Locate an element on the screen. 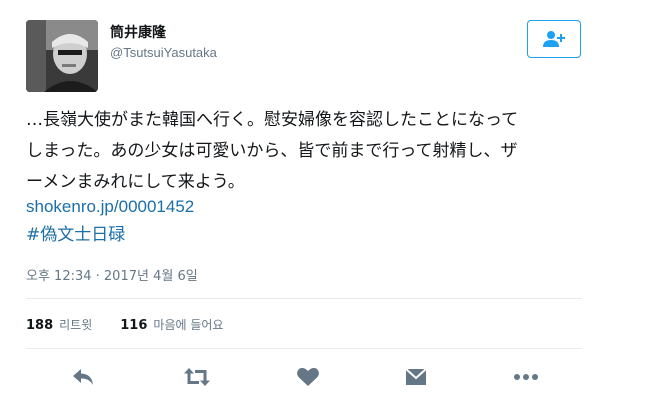 This screenshot has height=408, width=658. follow-button is located at coordinates (554, 39).